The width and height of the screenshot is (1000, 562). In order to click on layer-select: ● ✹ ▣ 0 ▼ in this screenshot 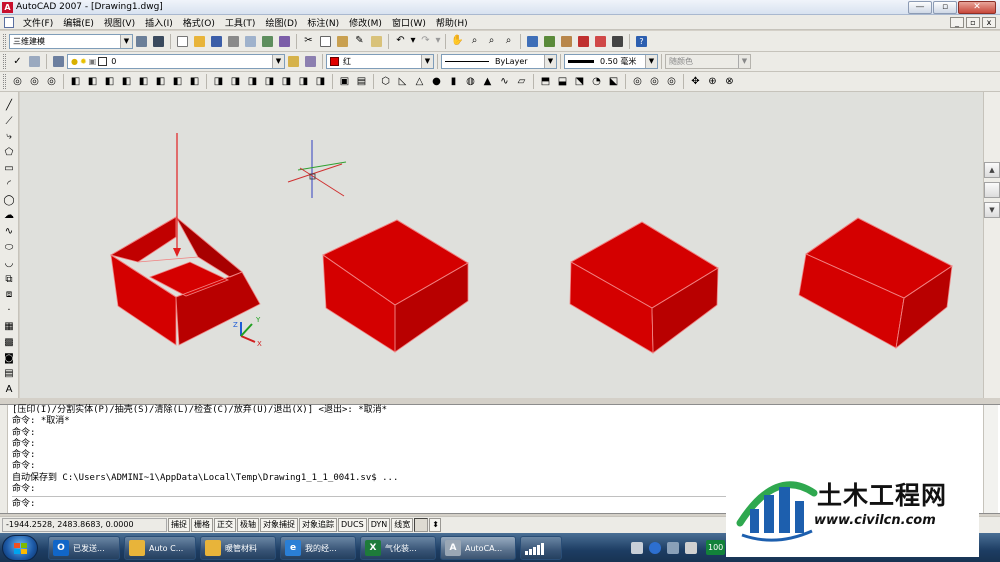, I will do `click(176, 61)`.